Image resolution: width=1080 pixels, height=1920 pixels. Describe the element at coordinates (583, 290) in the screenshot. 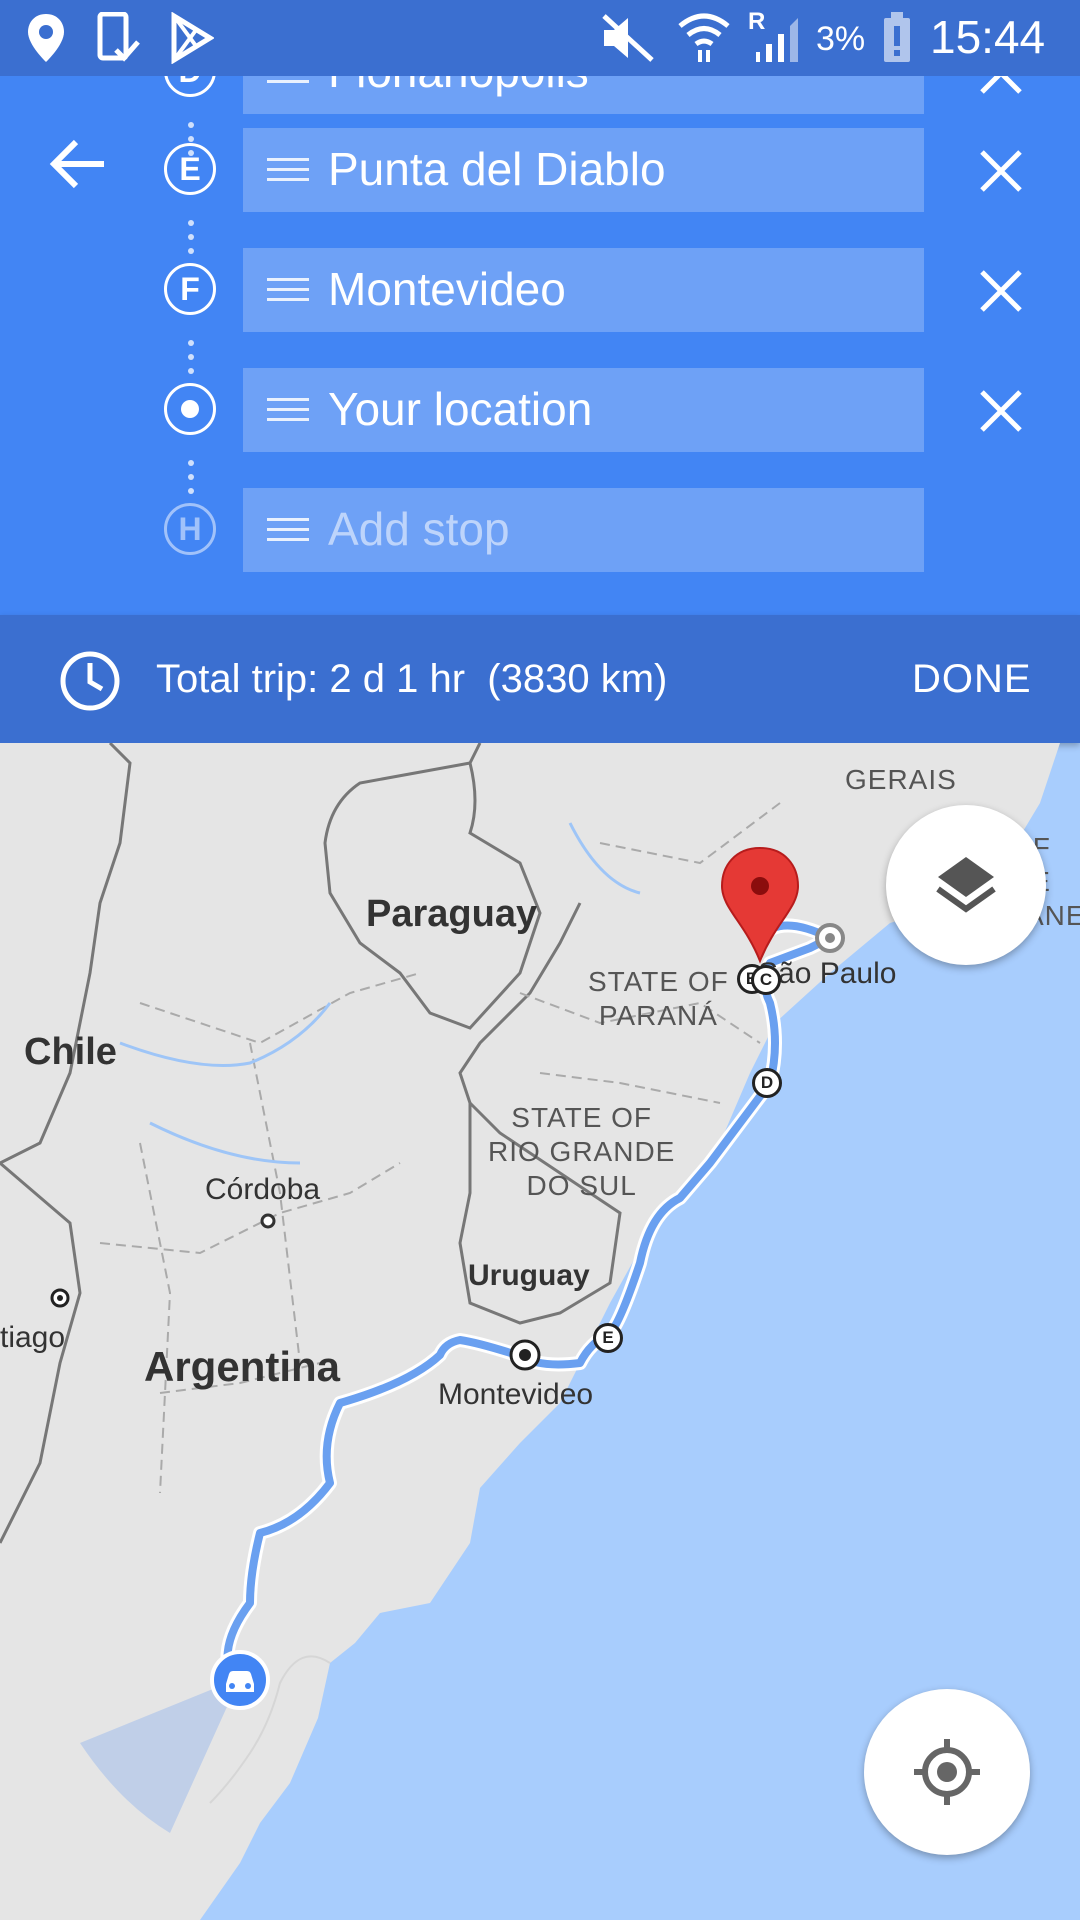

I see `stop-field-f: Montevideo` at that location.